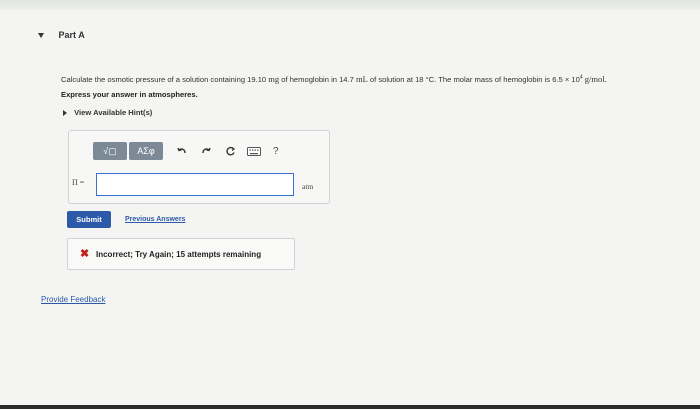  I want to click on part-title: Part A, so click(71, 35).